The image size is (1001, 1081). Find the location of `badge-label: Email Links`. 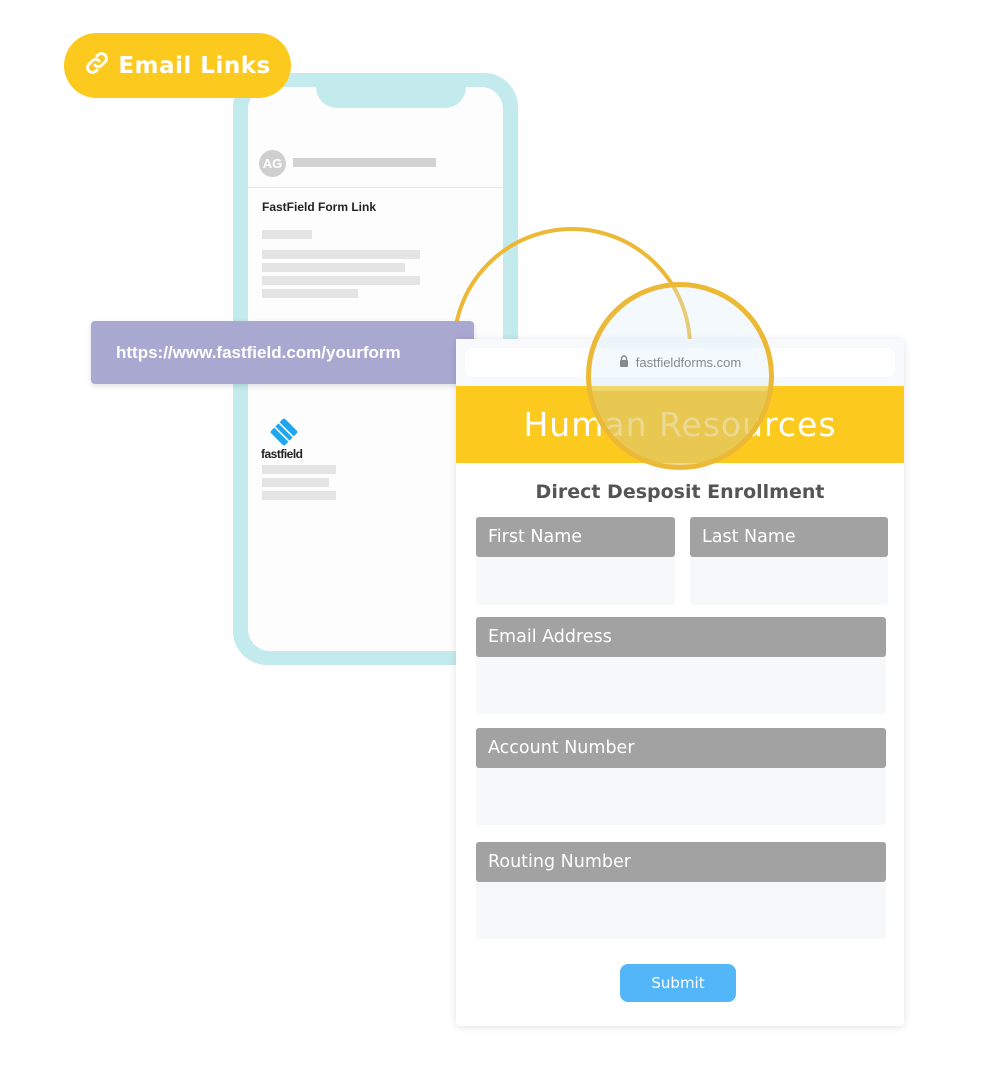

badge-label: Email Links is located at coordinates (194, 65).